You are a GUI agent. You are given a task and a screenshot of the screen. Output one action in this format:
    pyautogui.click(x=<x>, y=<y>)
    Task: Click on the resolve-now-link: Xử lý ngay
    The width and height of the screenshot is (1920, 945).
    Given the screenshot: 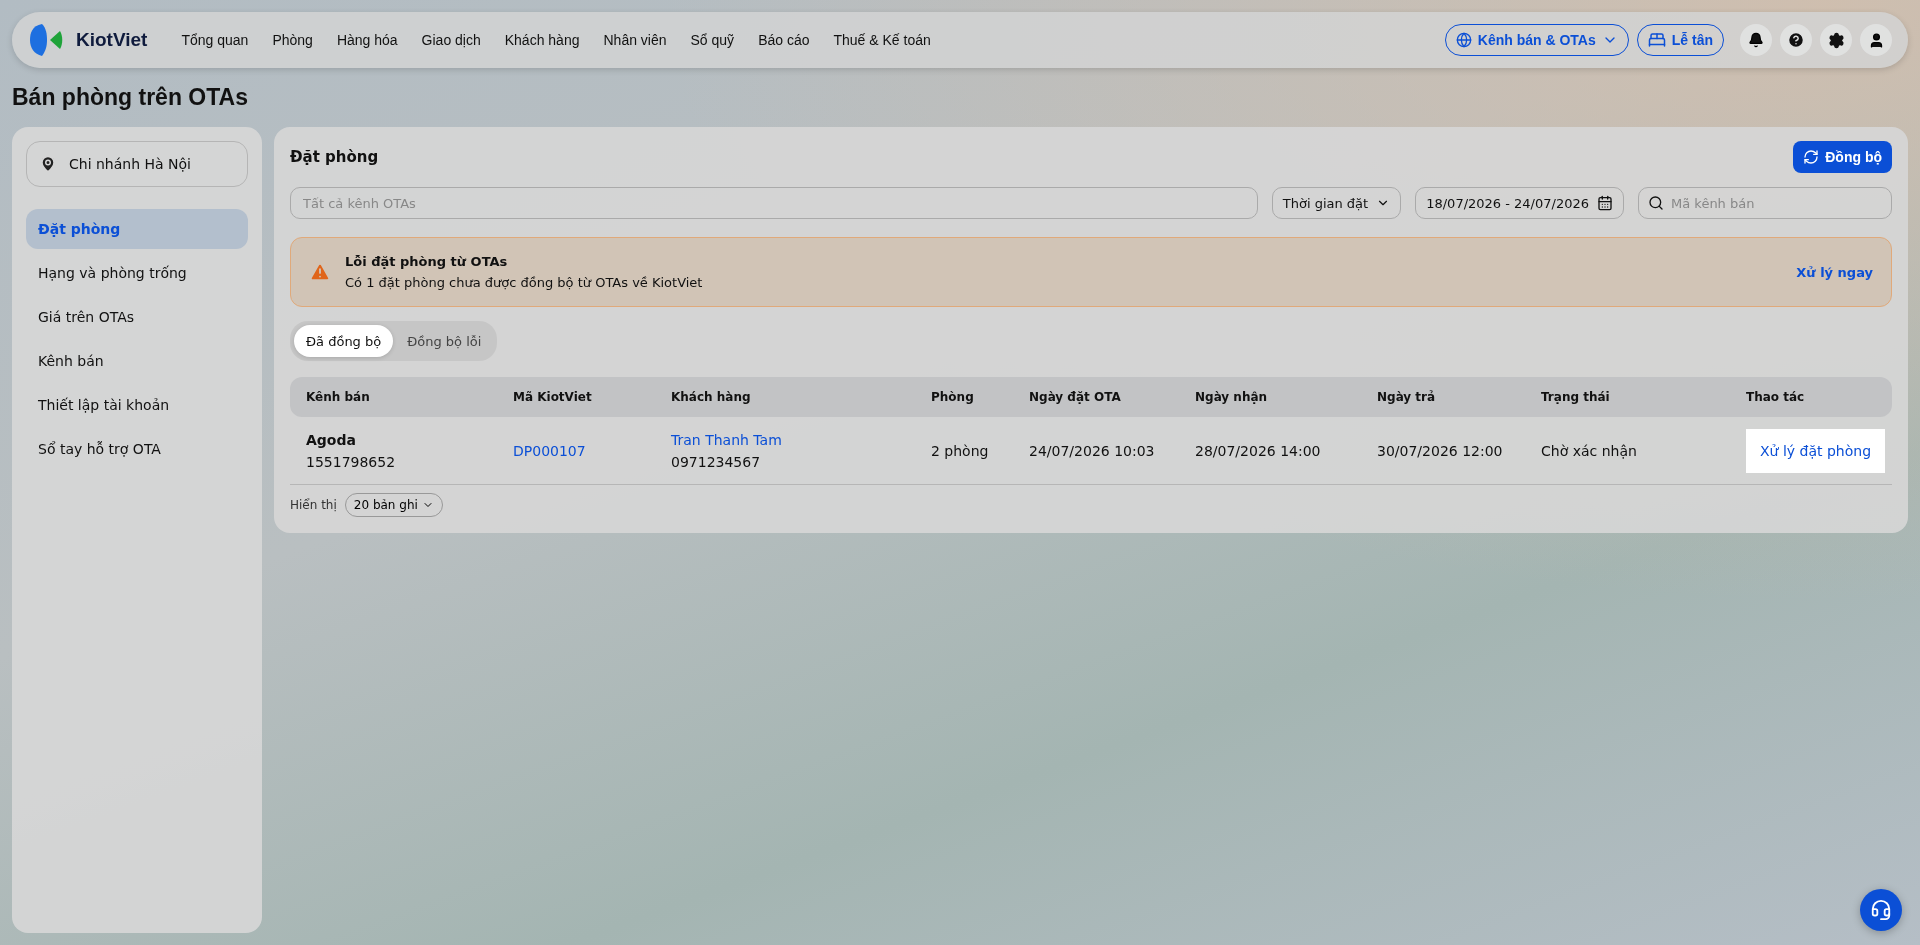 What is the action you would take?
    pyautogui.click(x=1834, y=272)
    